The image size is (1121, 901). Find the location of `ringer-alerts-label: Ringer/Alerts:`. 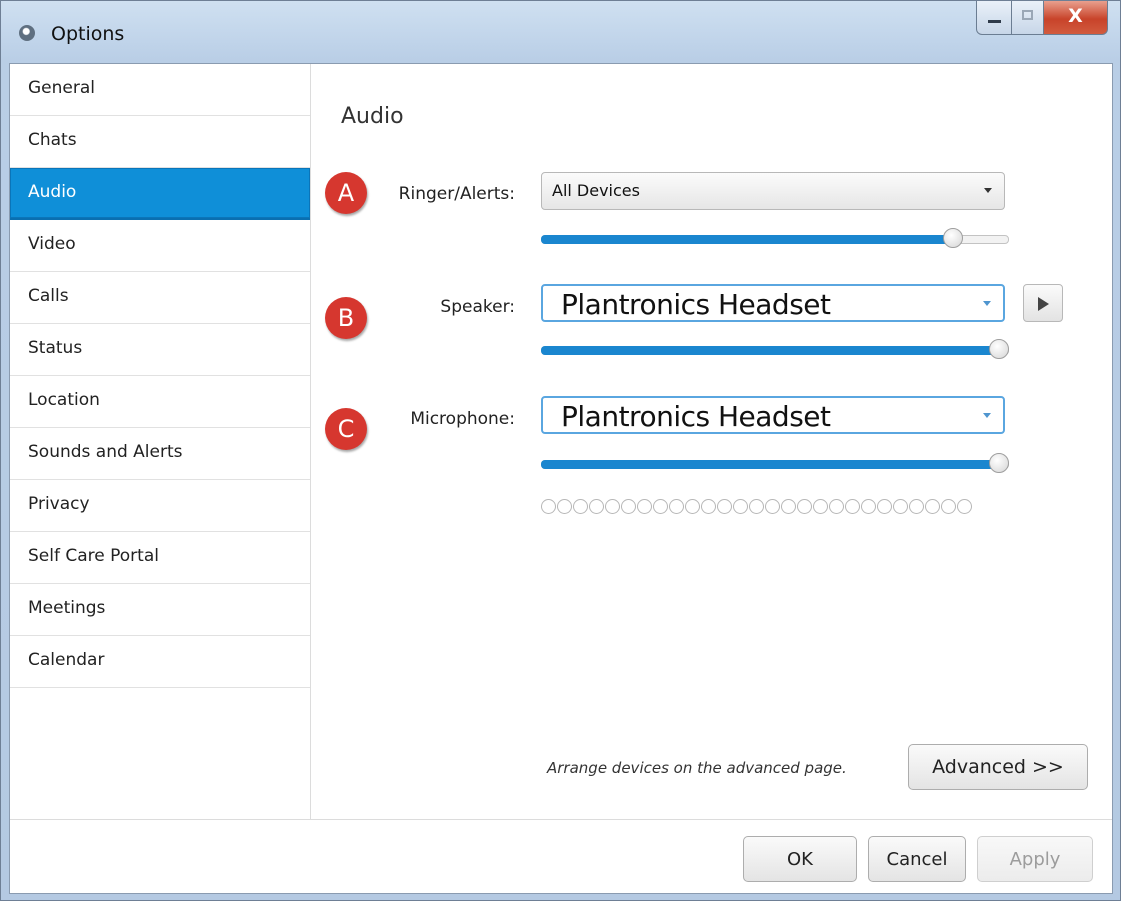

ringer-alerts-label: Ringer/Alerts: is located at coordinates (456, 194).